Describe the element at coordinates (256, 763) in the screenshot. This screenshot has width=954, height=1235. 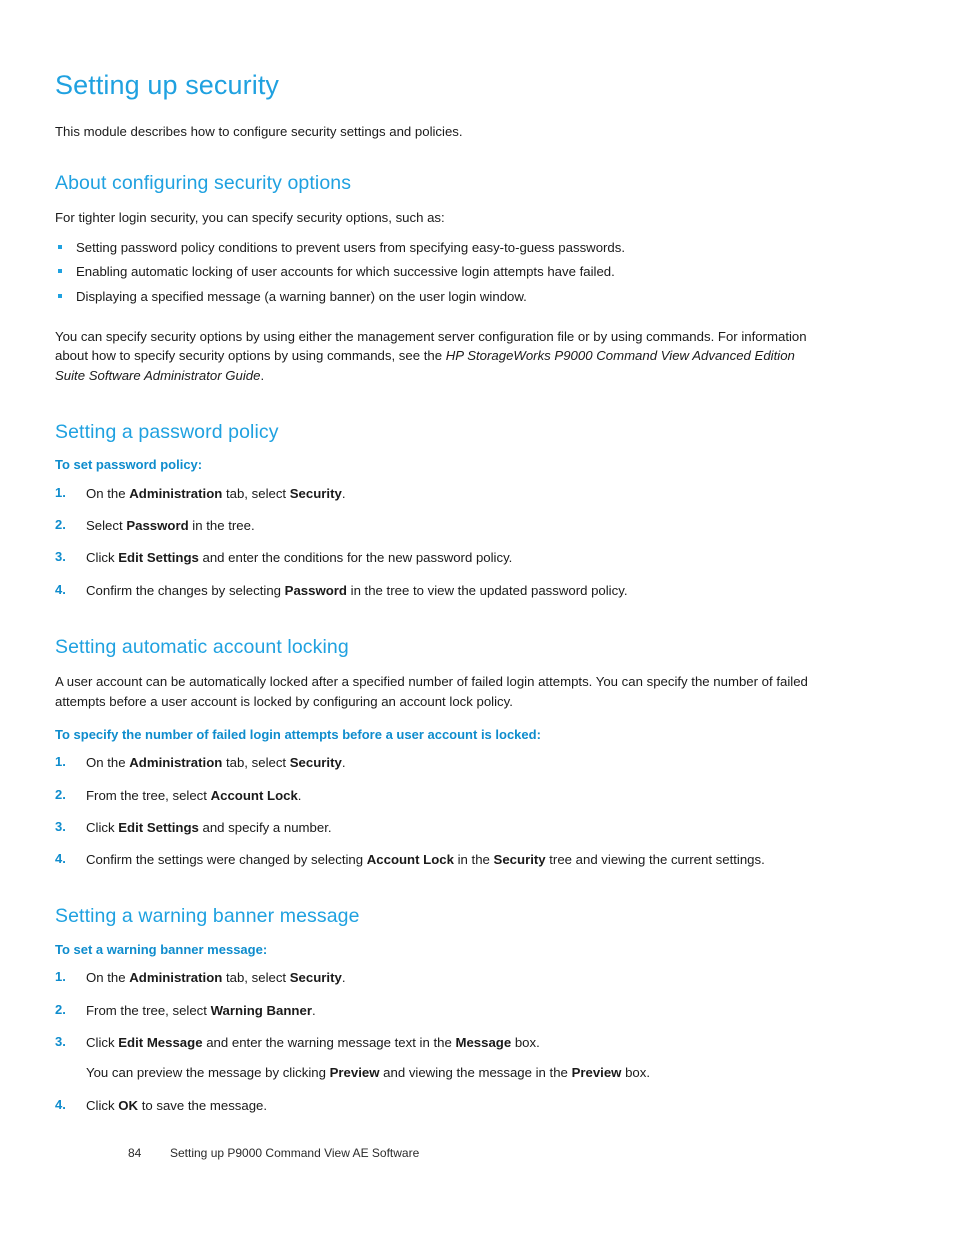
I see `plain-text: tab, select` at that location.